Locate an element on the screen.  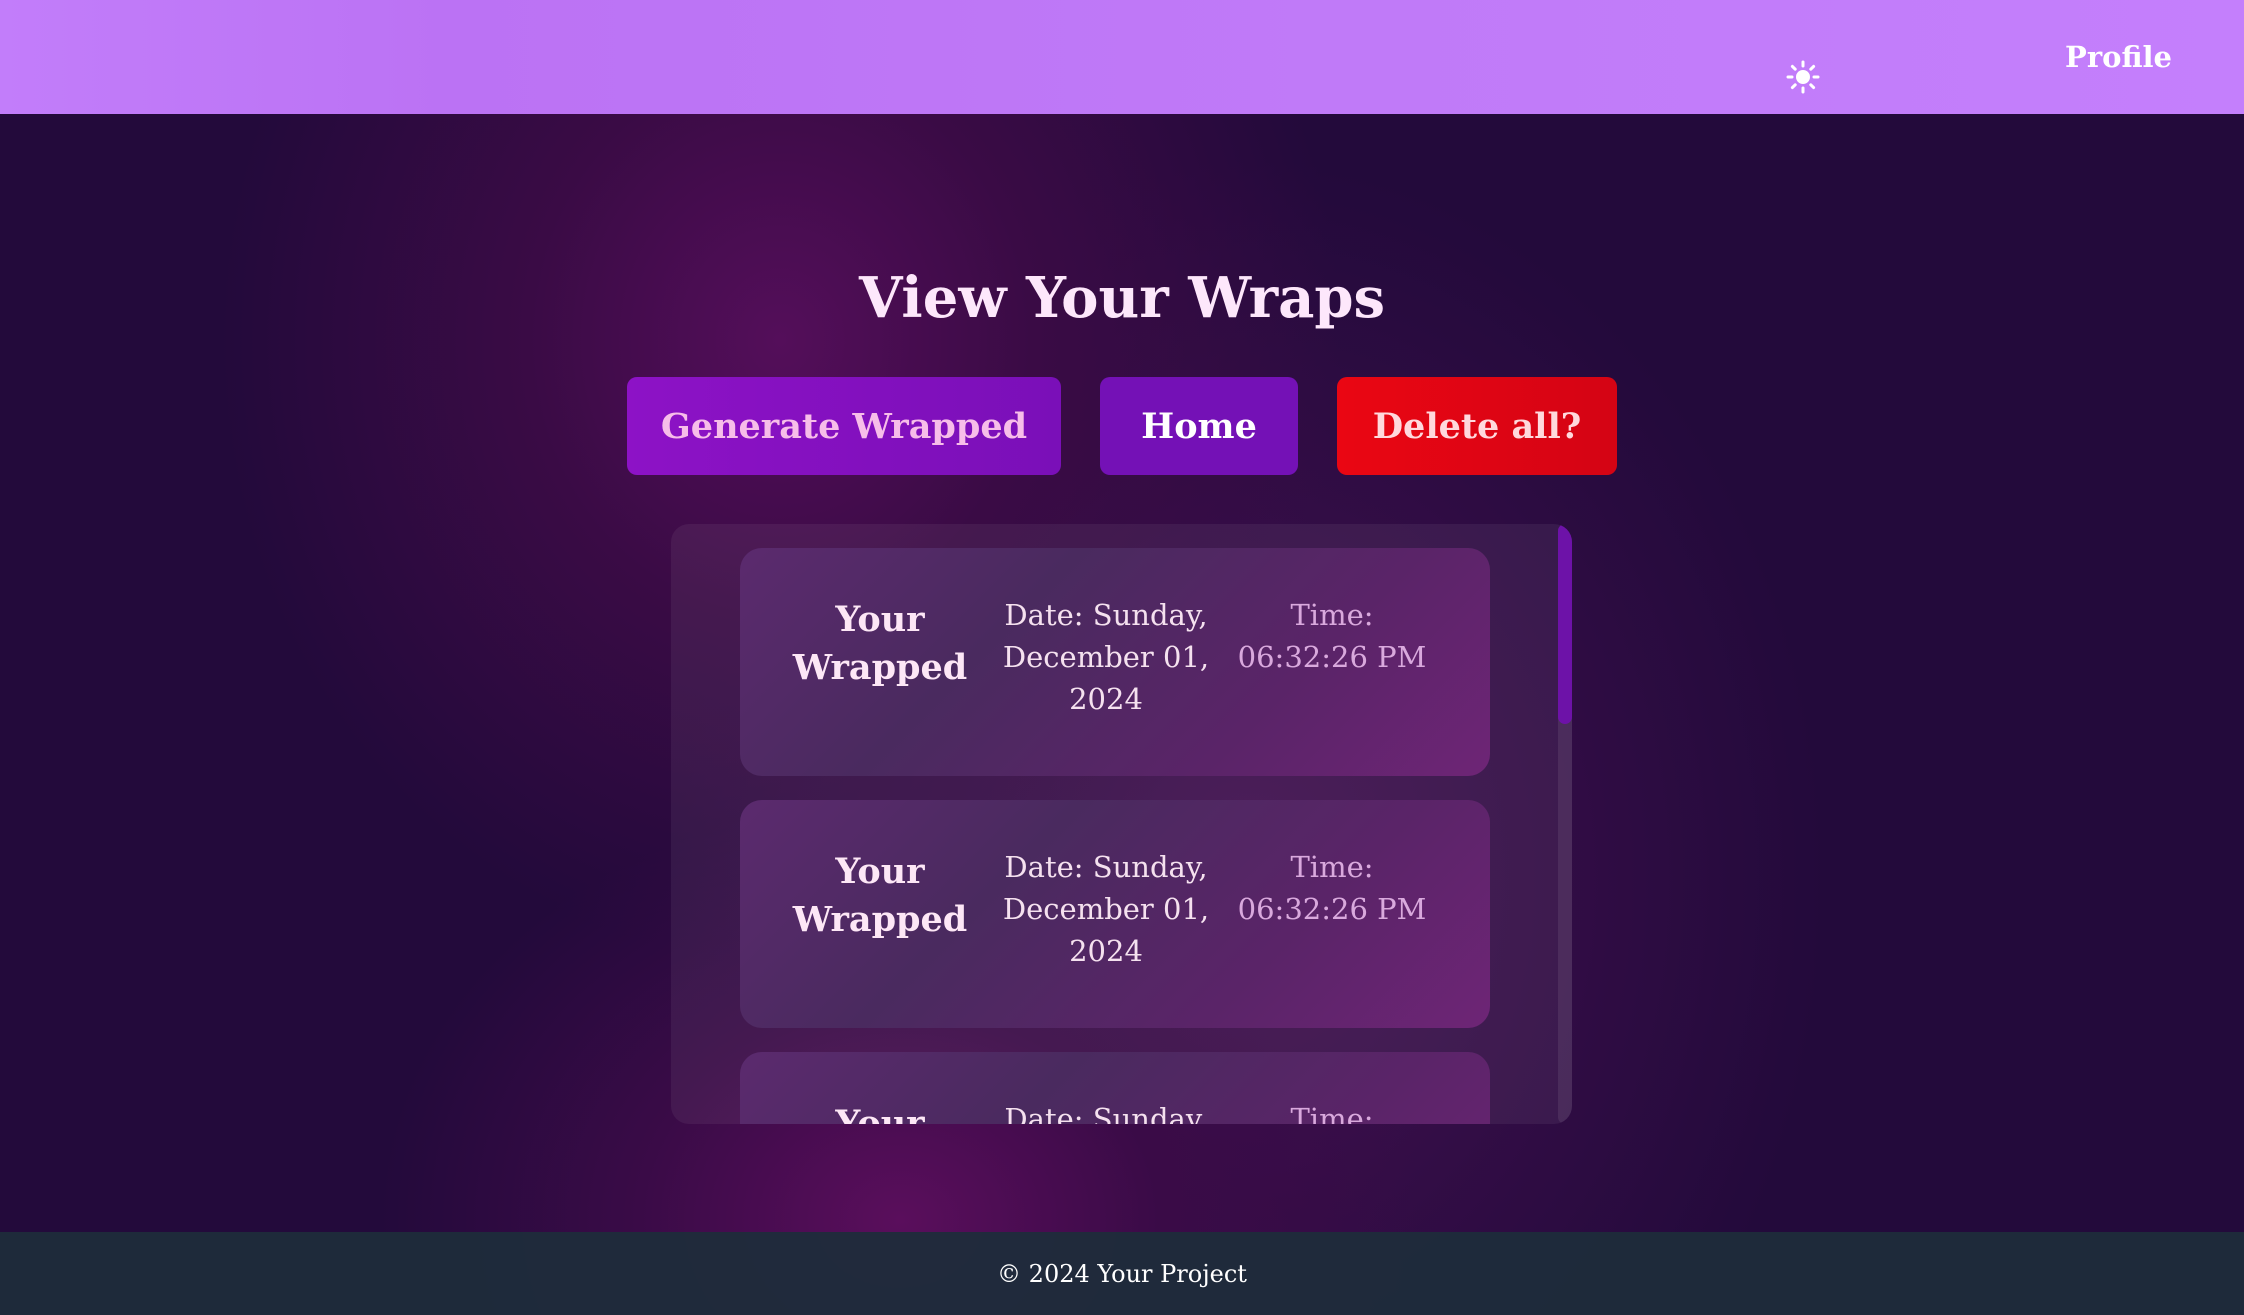
footer-text: © 2024 Your Project is located at coordinates (1122, 1273).